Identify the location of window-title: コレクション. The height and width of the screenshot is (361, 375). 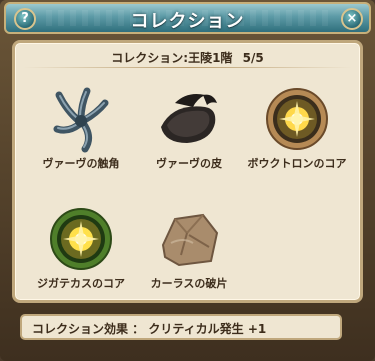
(187, 21).